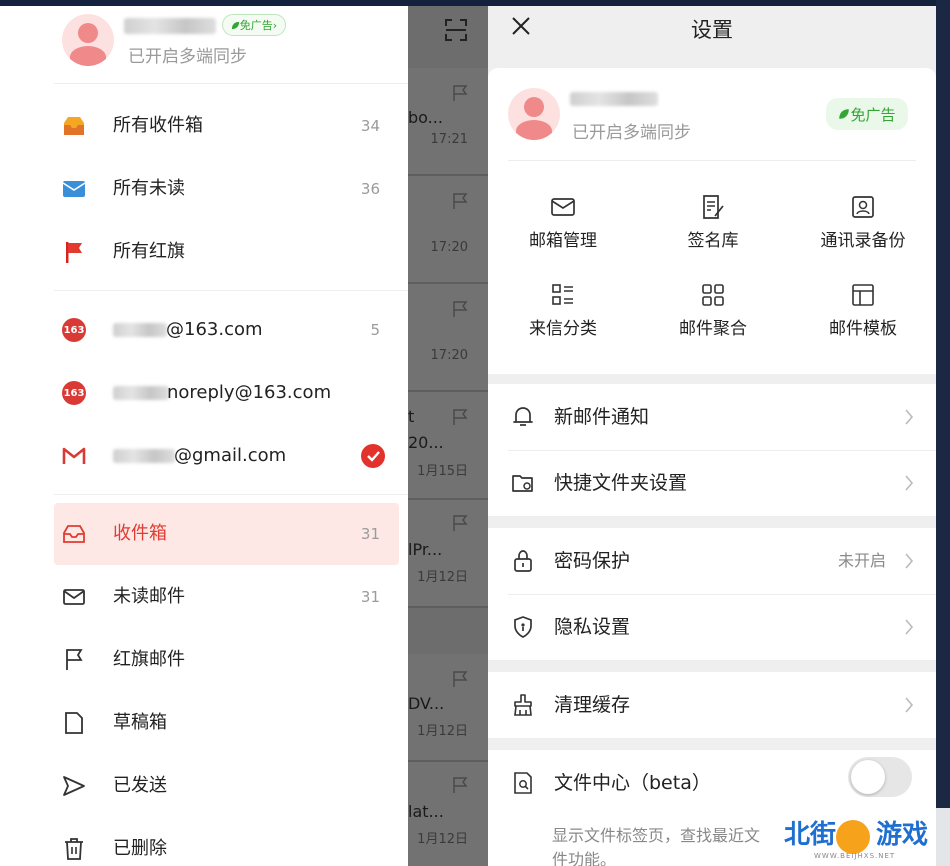 This screenshot has width=950, height=866. Describe the element at coordinates (448, 554) in the screenshot. I see `mail-item: lPr... 1月12日` at that location.